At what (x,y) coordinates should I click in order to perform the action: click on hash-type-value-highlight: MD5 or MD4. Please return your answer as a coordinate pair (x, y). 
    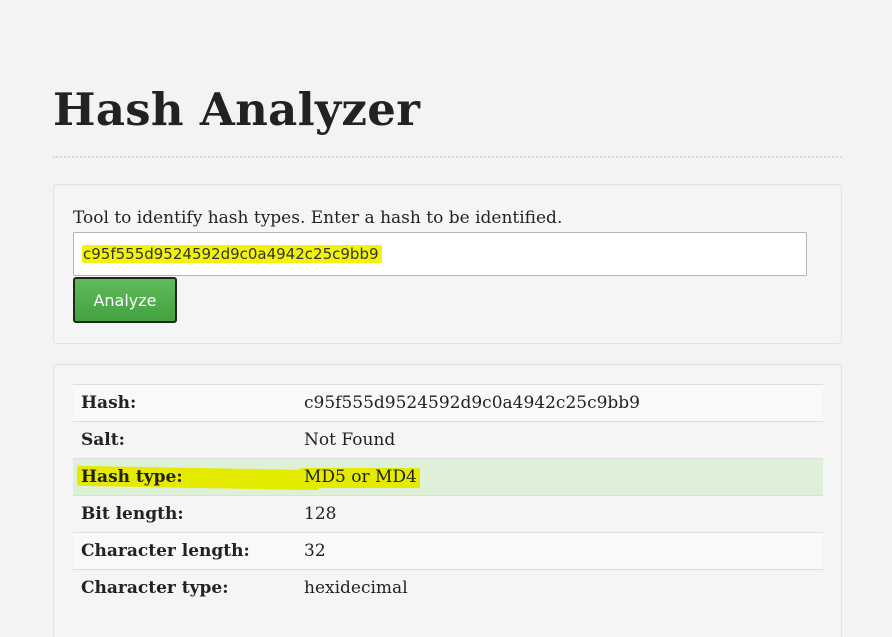
    Looking at the image, I should click on (360, 477).